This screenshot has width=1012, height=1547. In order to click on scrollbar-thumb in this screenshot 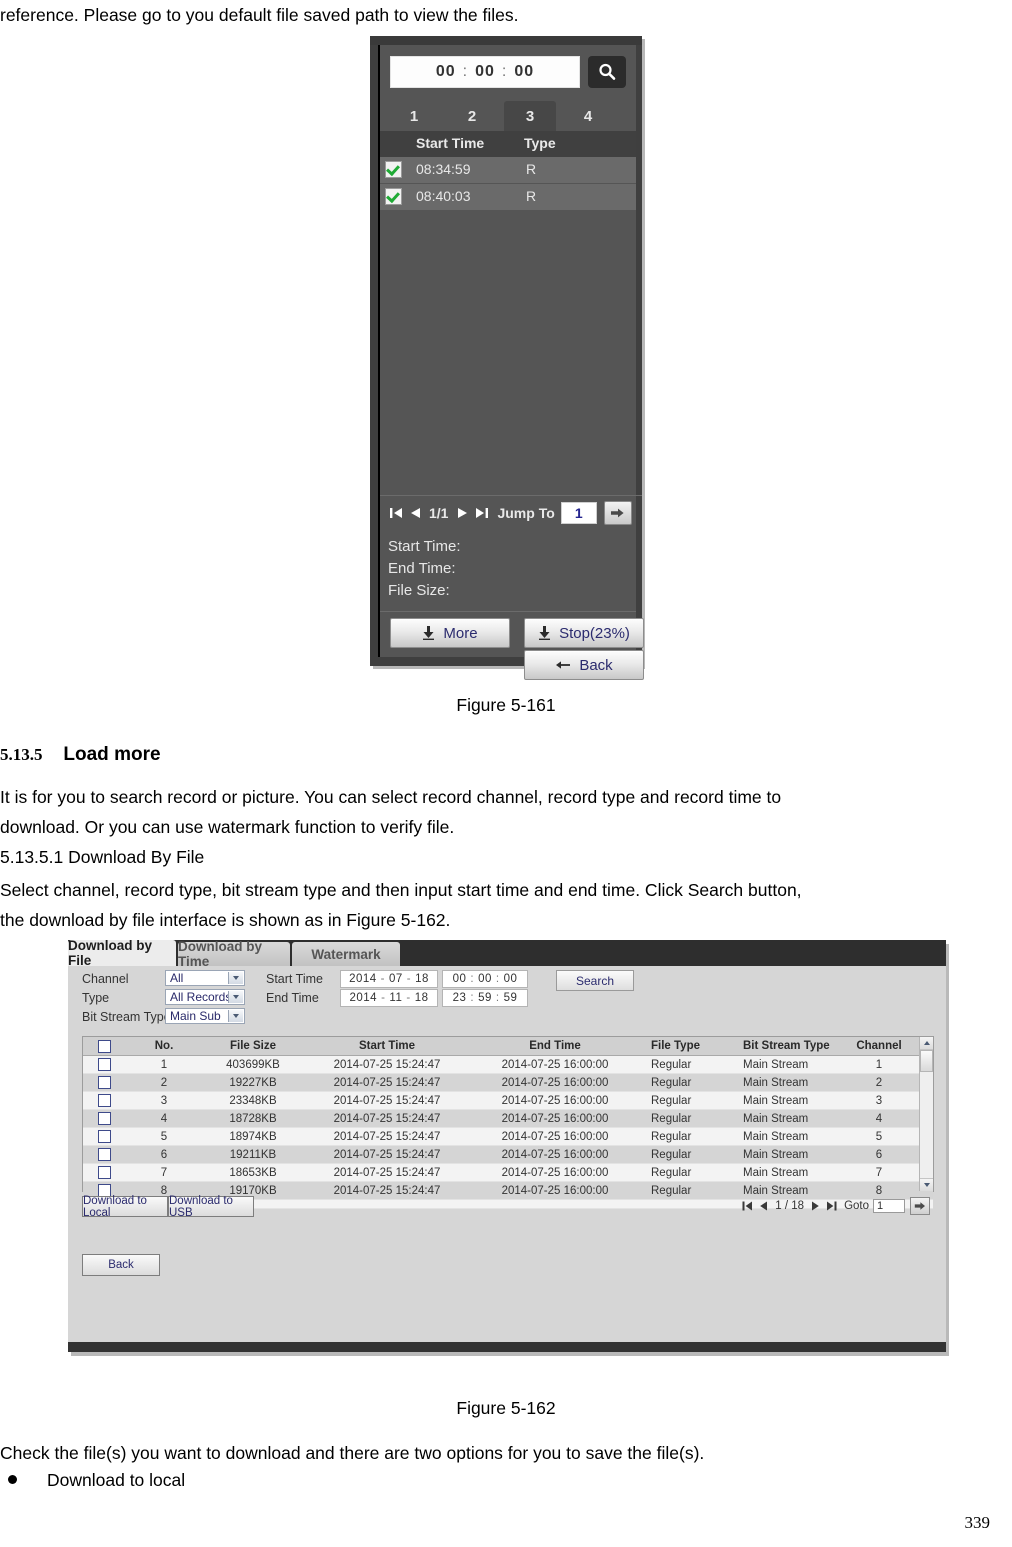, I will do `click(926, 1061)`.